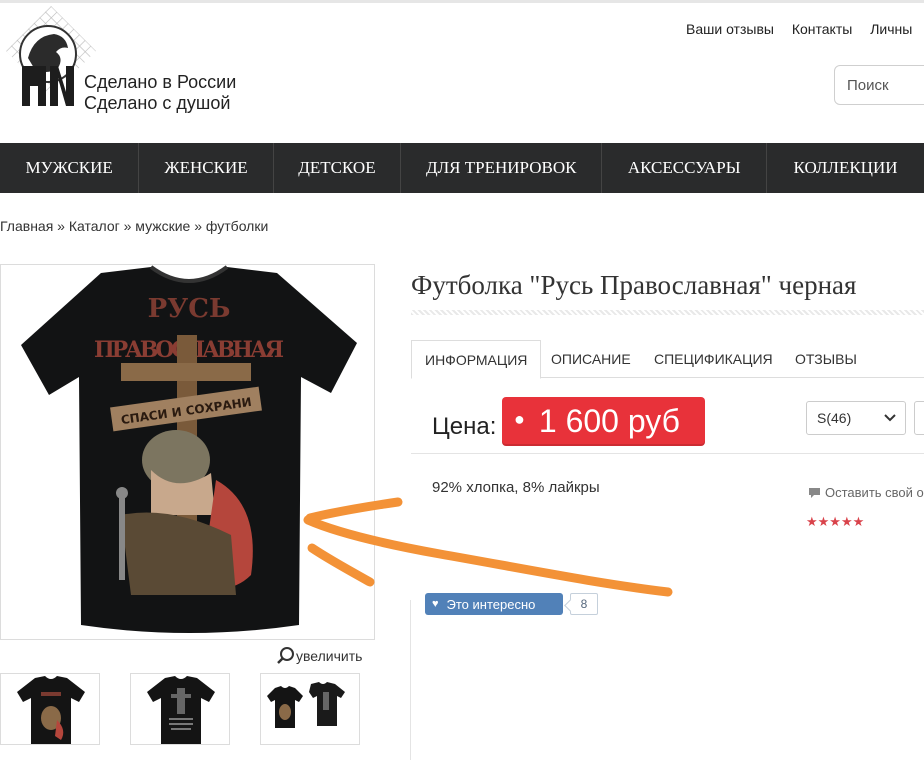  I want to click on magnifier-icon, so click(285, 655).